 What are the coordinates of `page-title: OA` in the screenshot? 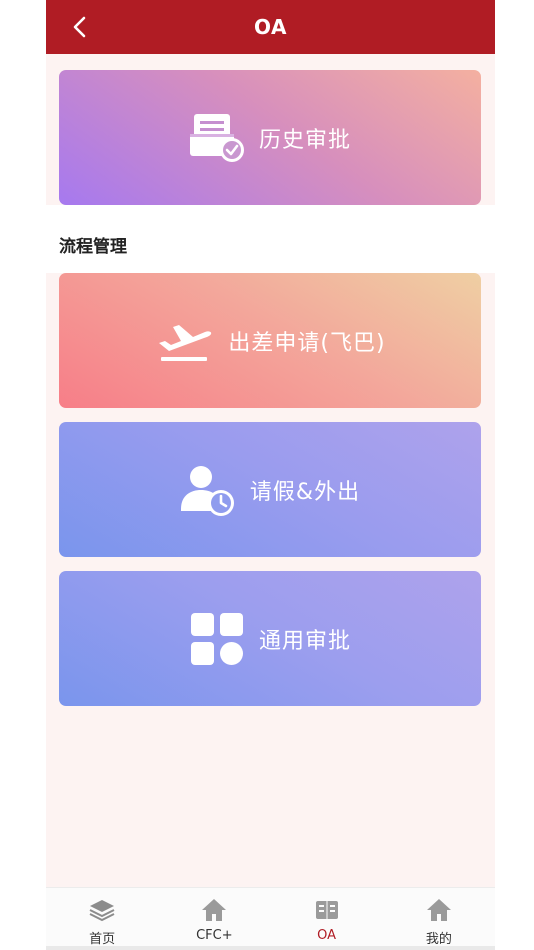 It's located at (270, 27).